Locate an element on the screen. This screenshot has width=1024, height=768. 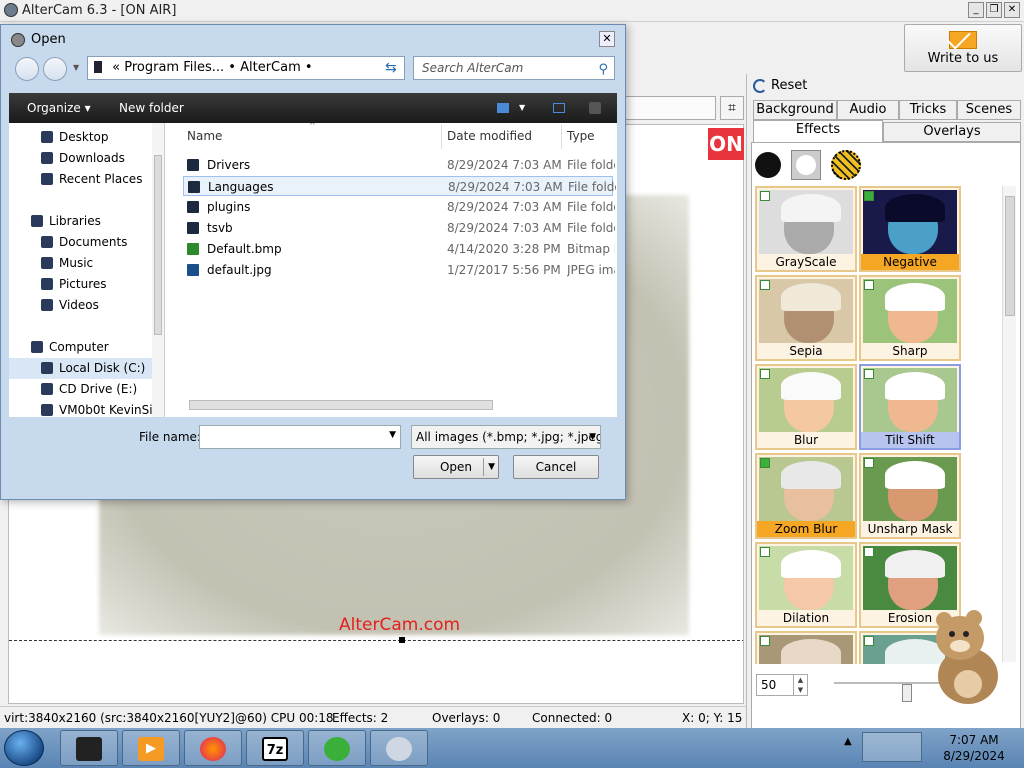
nav-item: Documents is located at coordinates (81, 242).